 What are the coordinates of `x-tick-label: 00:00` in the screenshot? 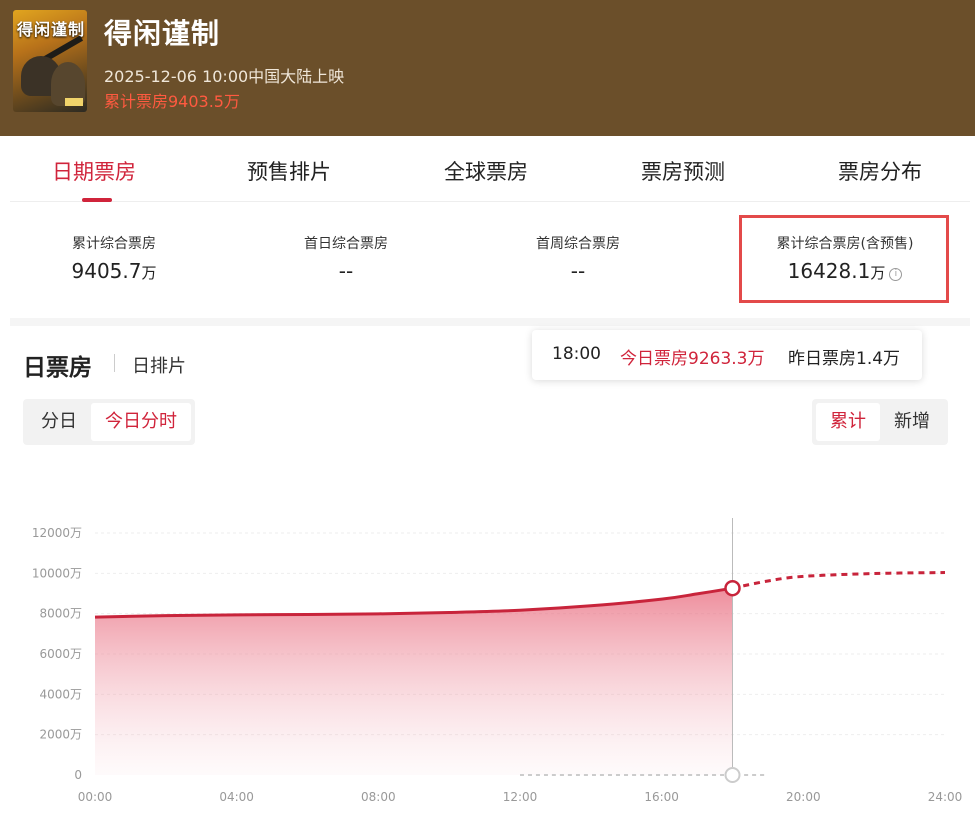 It's located at (95, 797).